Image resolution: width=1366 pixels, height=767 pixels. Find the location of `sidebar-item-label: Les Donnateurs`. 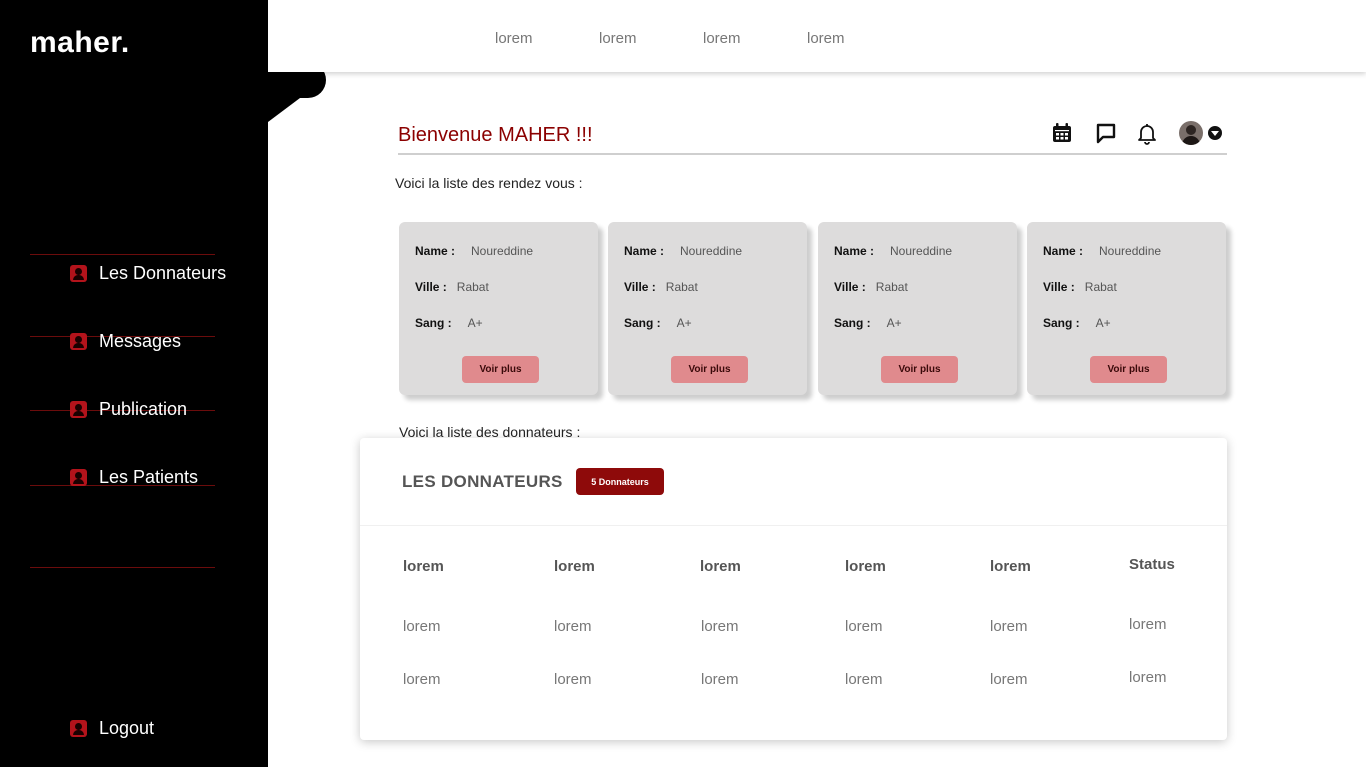

sidebar-item-label: Les Donnateurs is located at coordinates (163, 273).